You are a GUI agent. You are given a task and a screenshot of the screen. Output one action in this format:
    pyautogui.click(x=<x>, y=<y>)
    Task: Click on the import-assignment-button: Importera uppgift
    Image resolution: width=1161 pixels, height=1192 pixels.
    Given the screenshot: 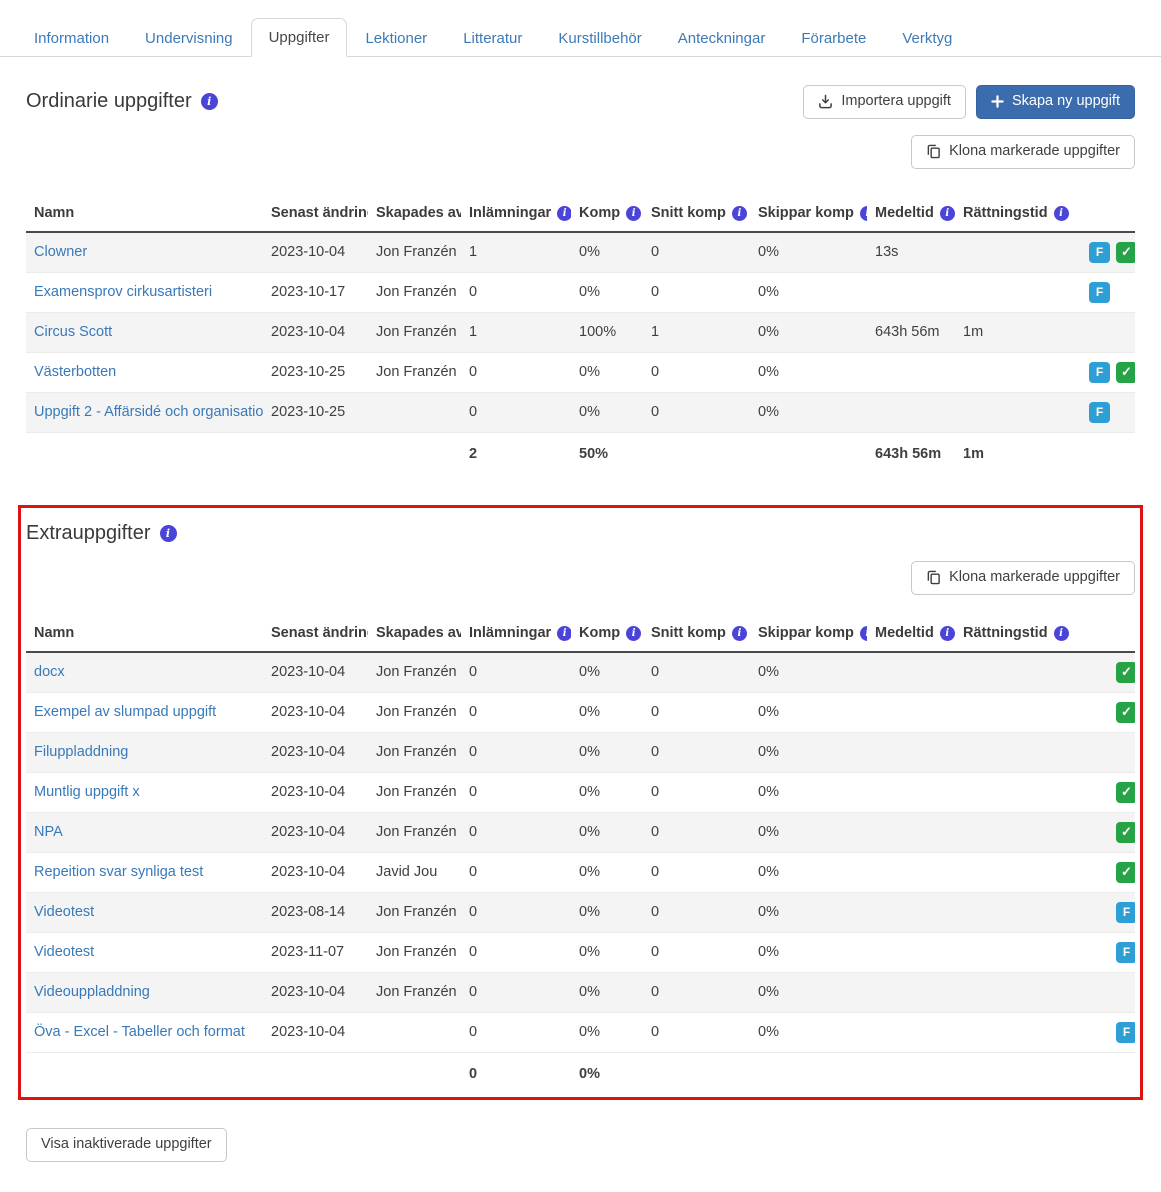 What is the action you would take?
    pyautogui.click(x=884, y=102)
    